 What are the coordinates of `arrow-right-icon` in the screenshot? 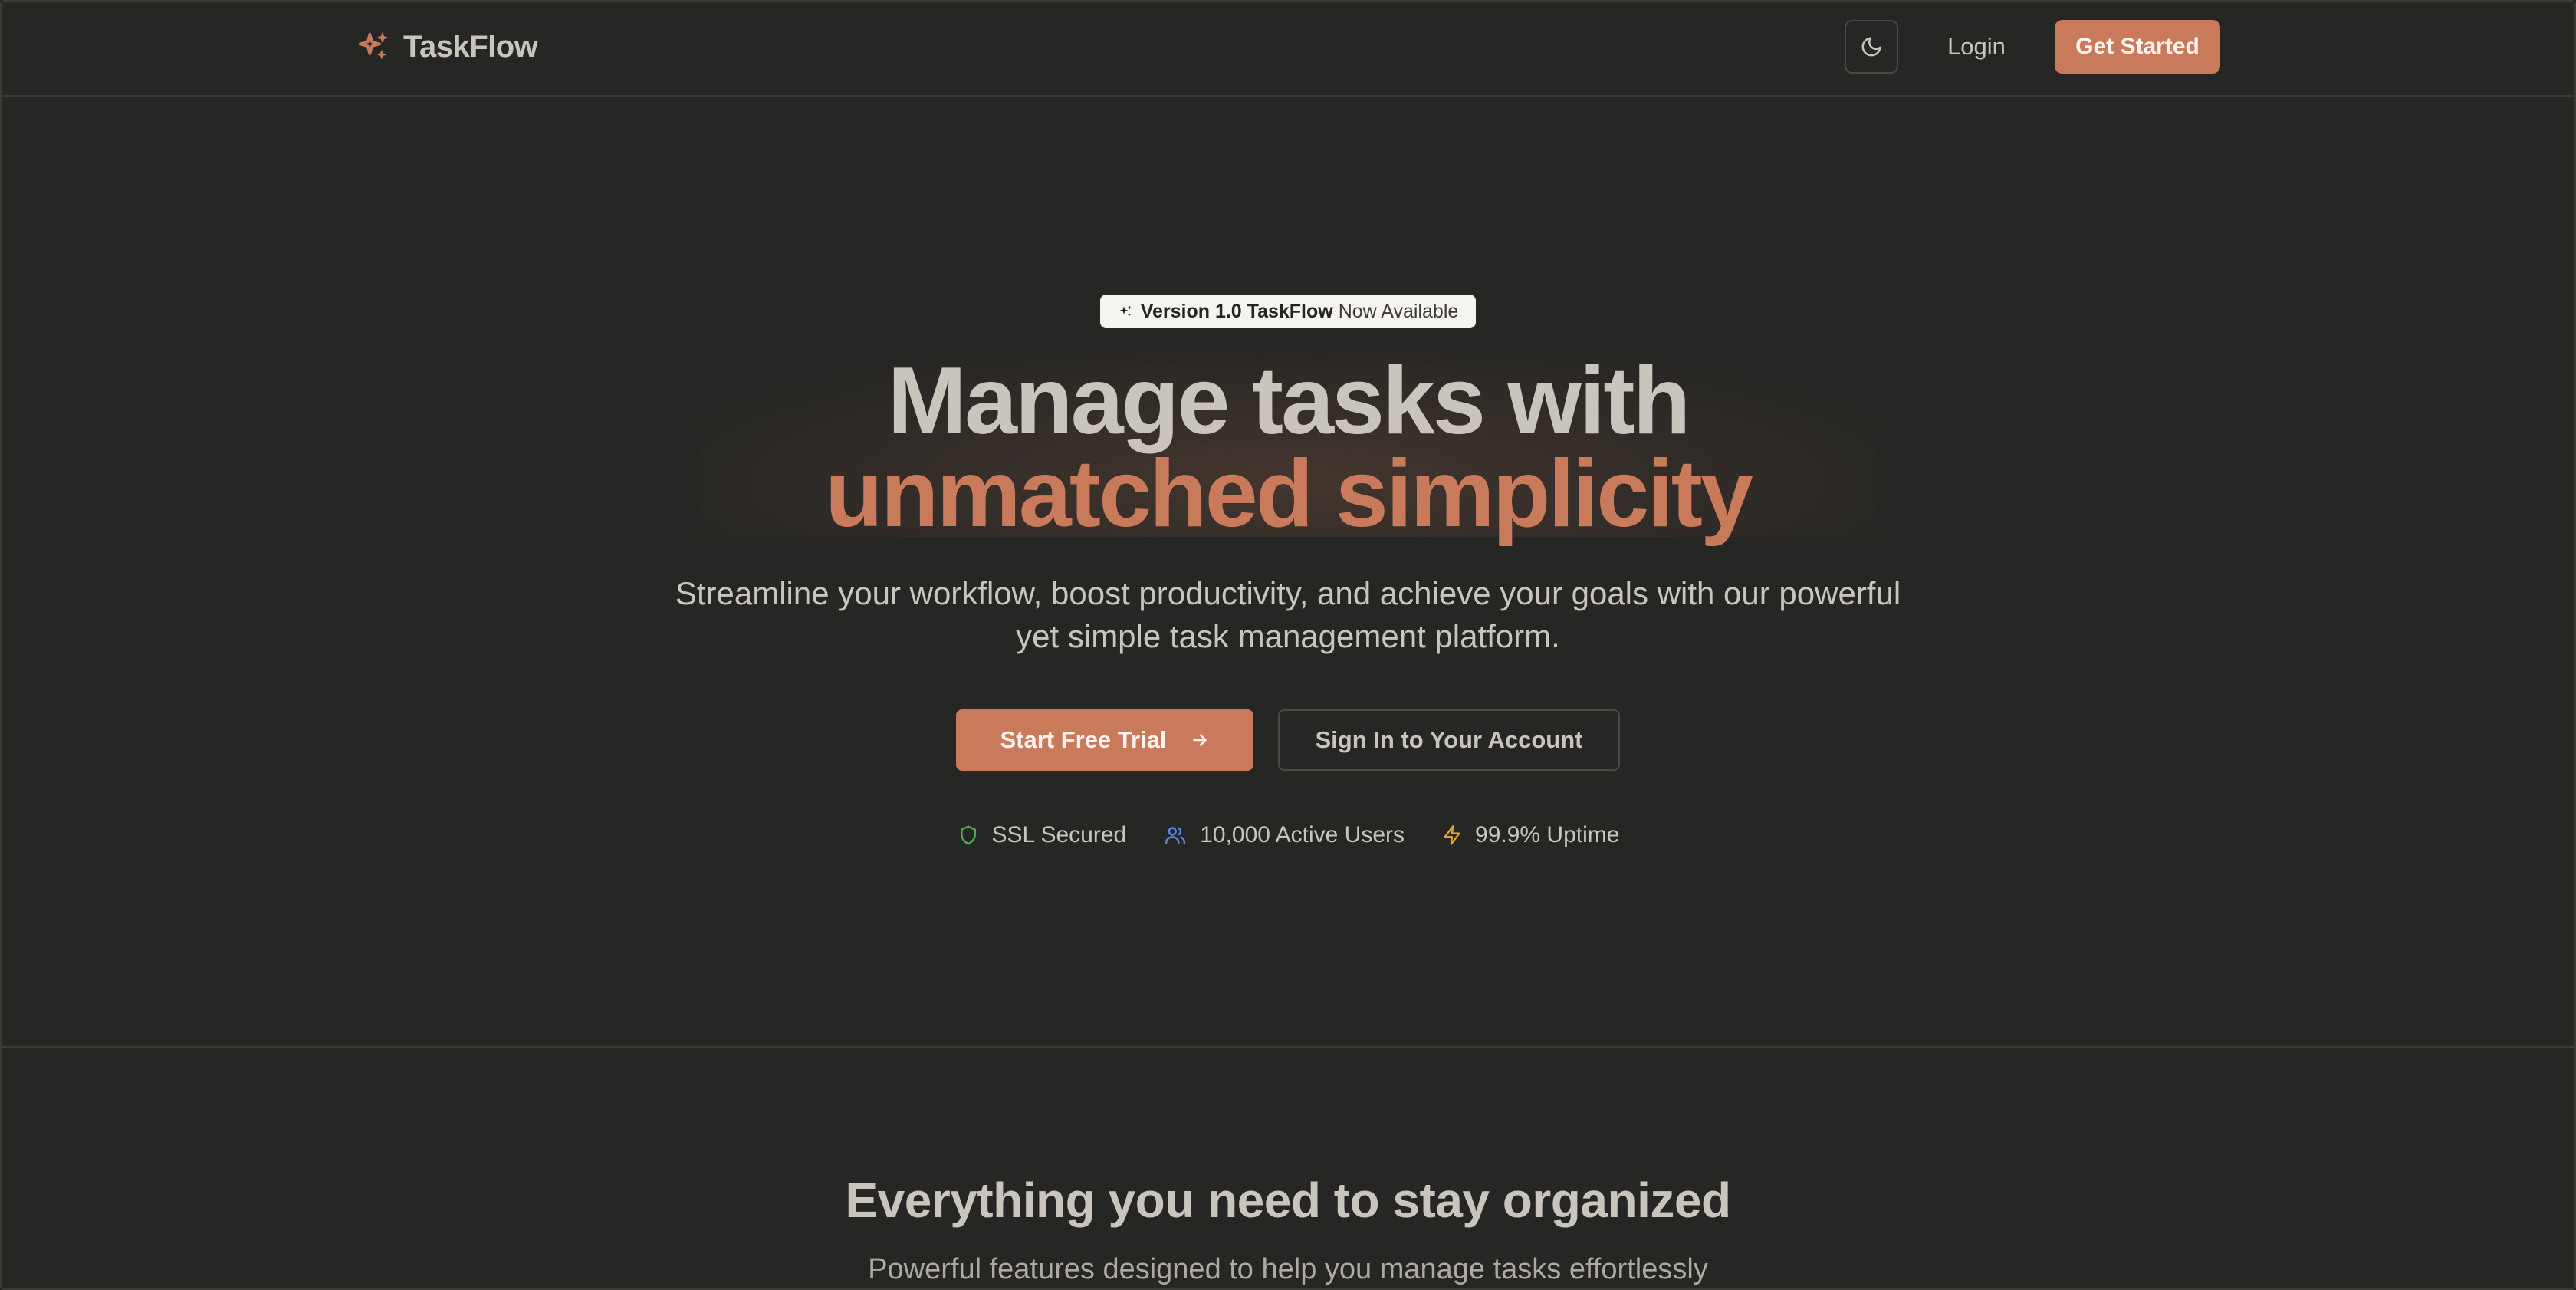 It's located at (1200, 740).